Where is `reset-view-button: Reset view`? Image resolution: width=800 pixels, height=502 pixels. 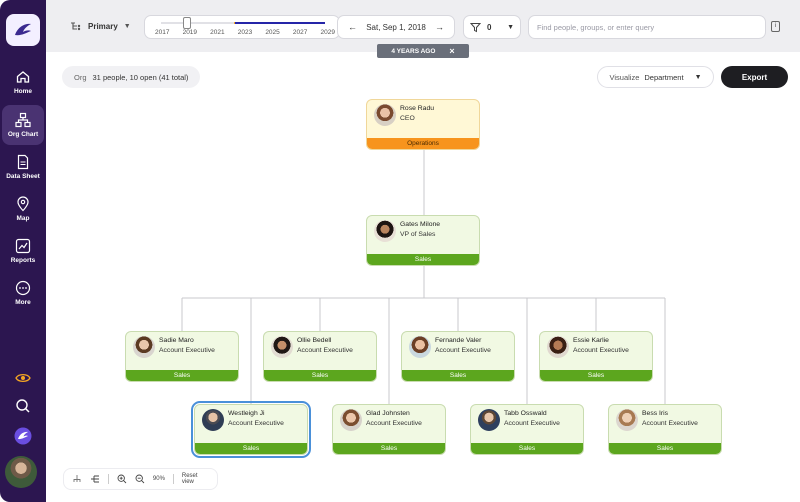
reset-view-button: Reset view is located at coordinates (195, 479).